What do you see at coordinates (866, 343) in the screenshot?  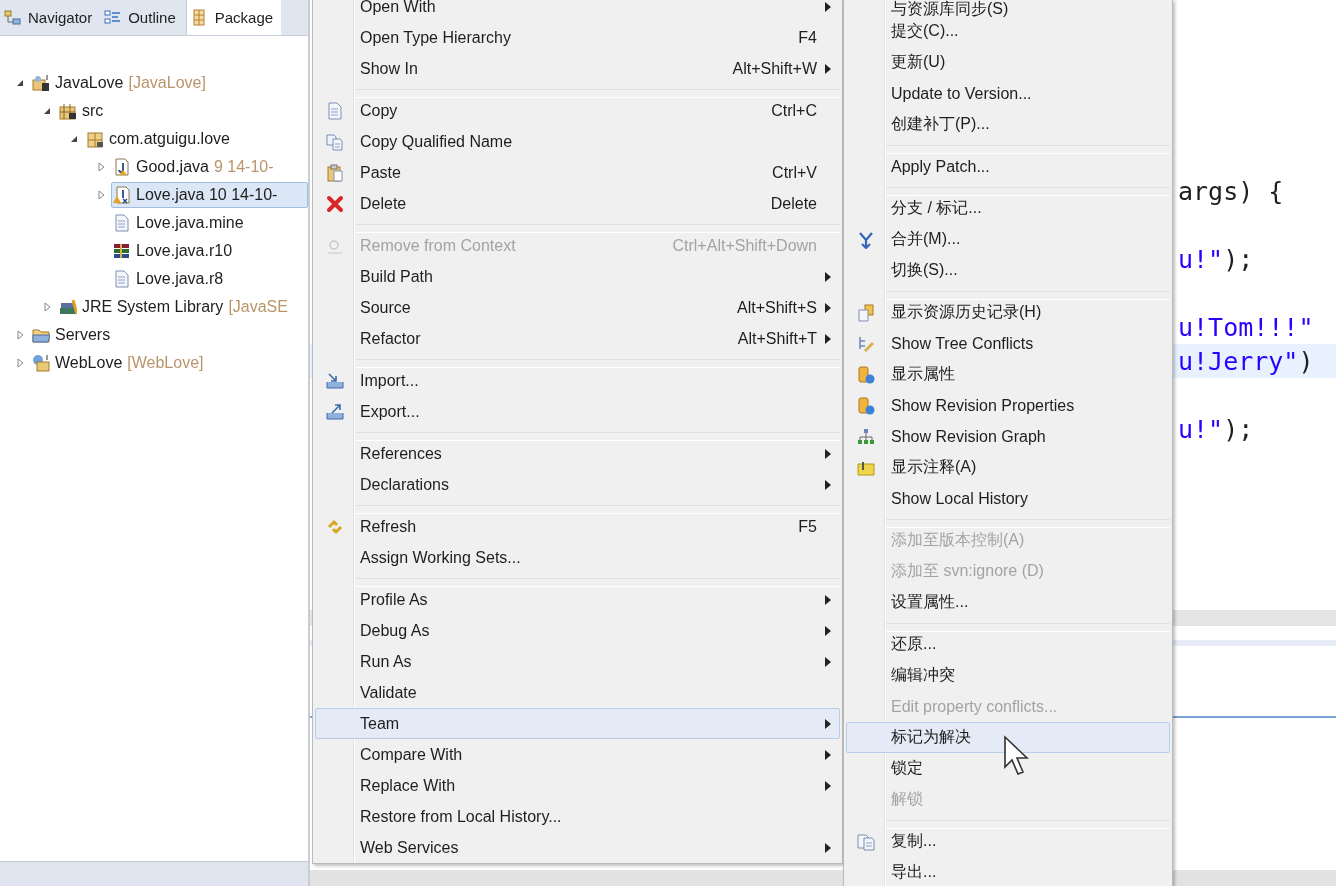 I see `tree-conflict-icon` at bounding box center [866, 343].